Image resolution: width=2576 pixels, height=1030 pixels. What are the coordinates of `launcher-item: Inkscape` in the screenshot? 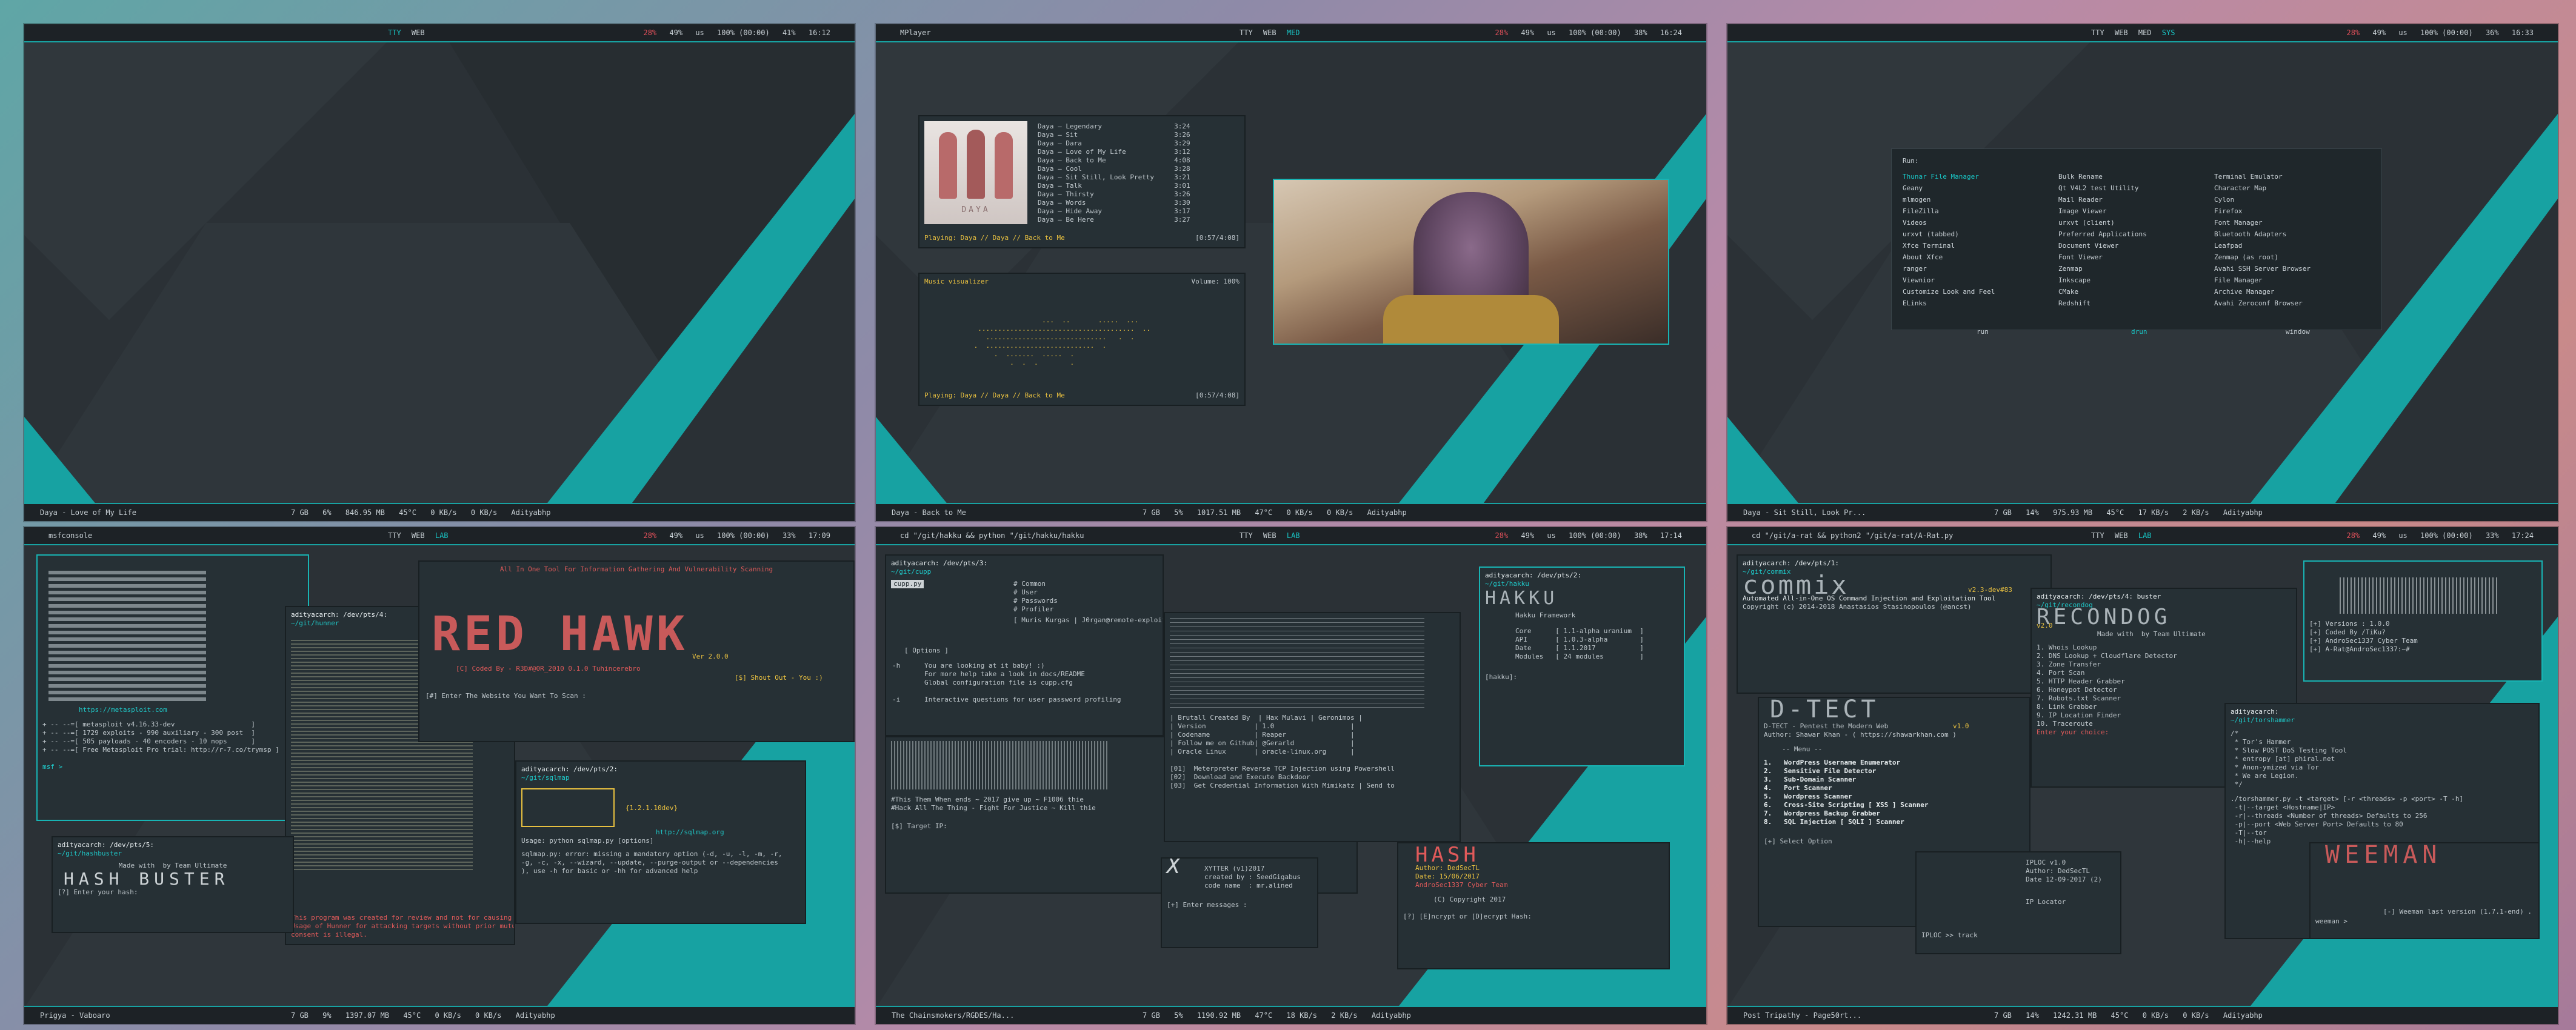 It's located at (2134, 280).